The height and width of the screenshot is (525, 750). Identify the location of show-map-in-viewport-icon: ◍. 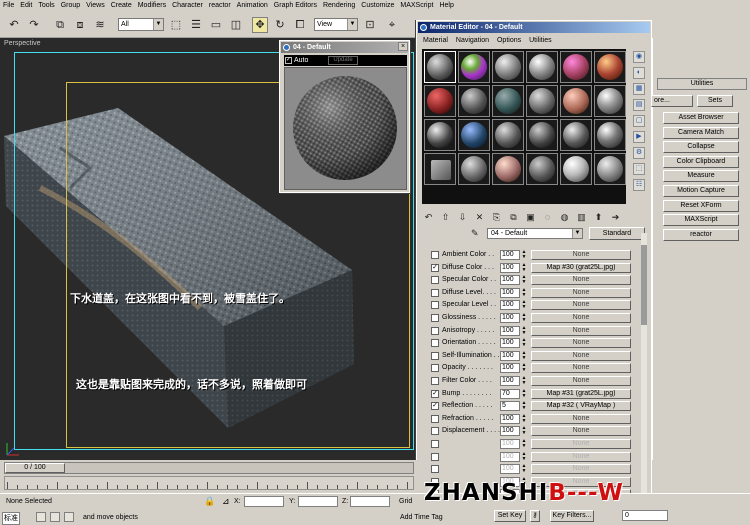
(564, 217).